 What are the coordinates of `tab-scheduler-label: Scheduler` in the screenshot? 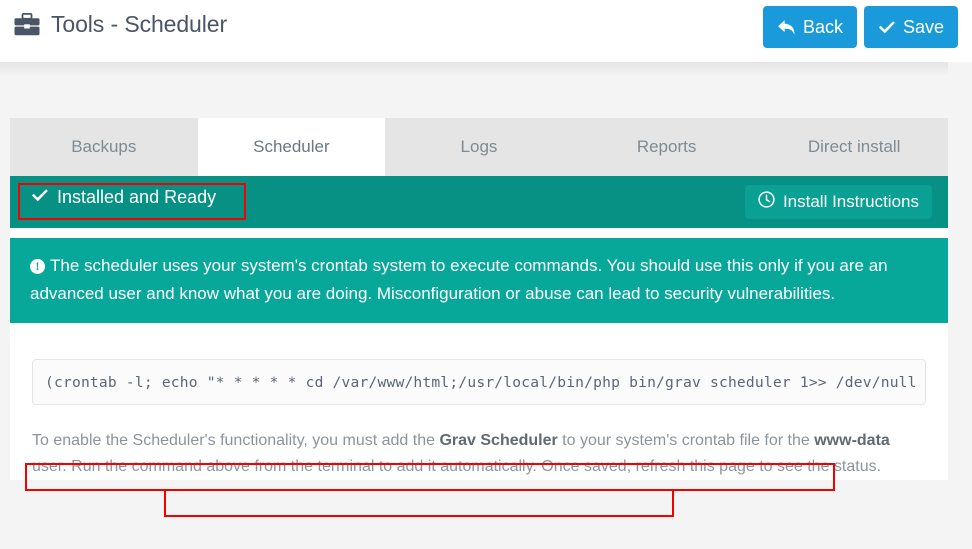 It's located at (291, 146).